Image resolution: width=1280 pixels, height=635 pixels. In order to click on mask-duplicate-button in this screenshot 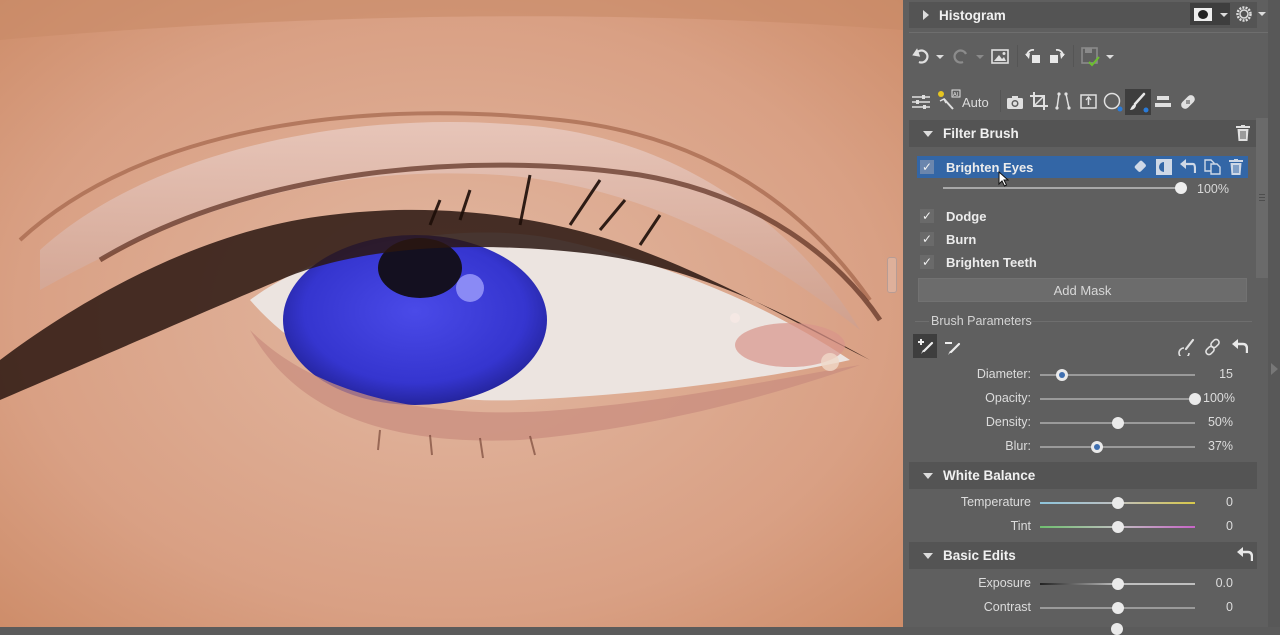, I will do `click(1213, 167)`.